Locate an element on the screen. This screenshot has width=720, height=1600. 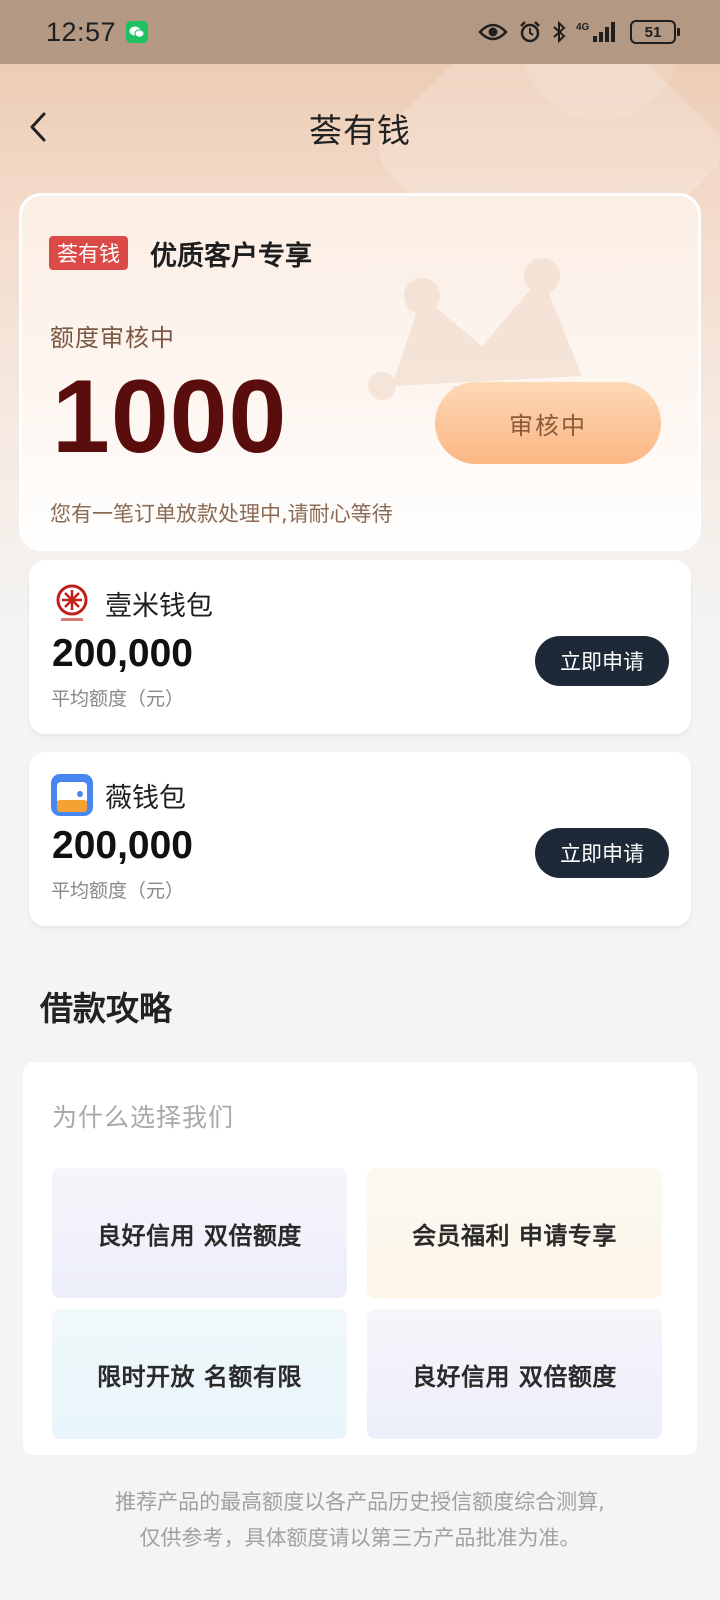
section-title: 借款攻略 is located at coordinates (106, 1008).